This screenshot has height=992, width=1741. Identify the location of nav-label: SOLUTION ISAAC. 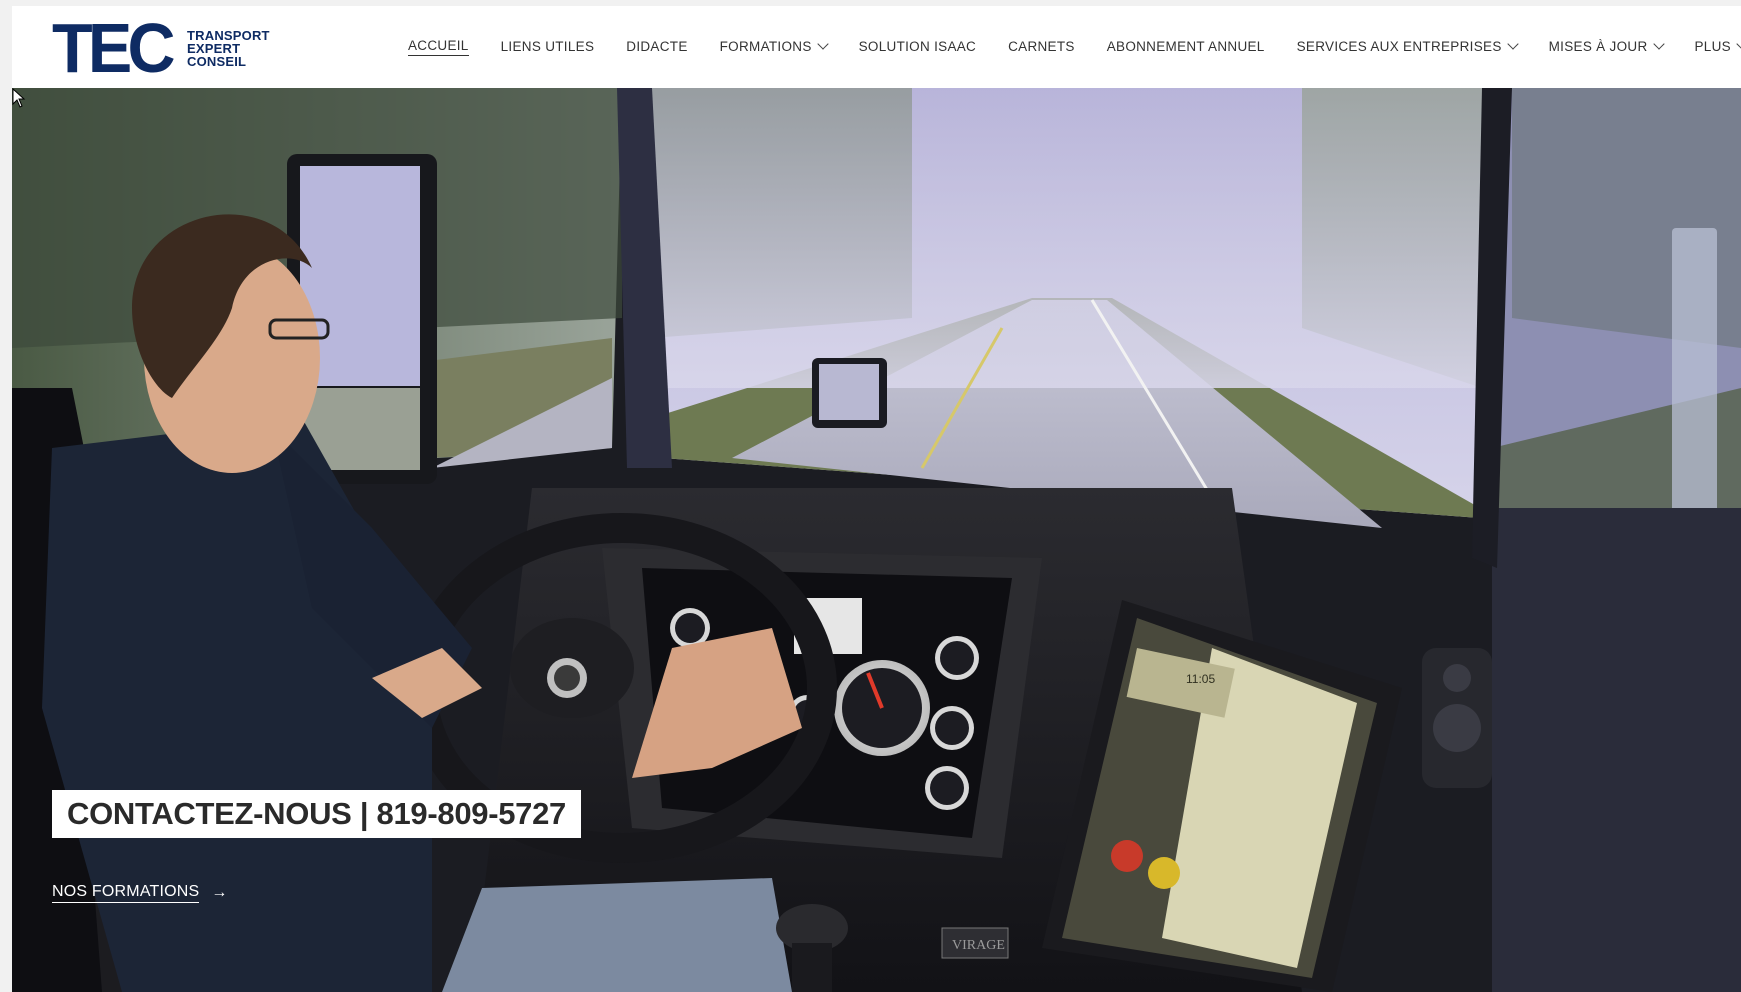
(917, 46).